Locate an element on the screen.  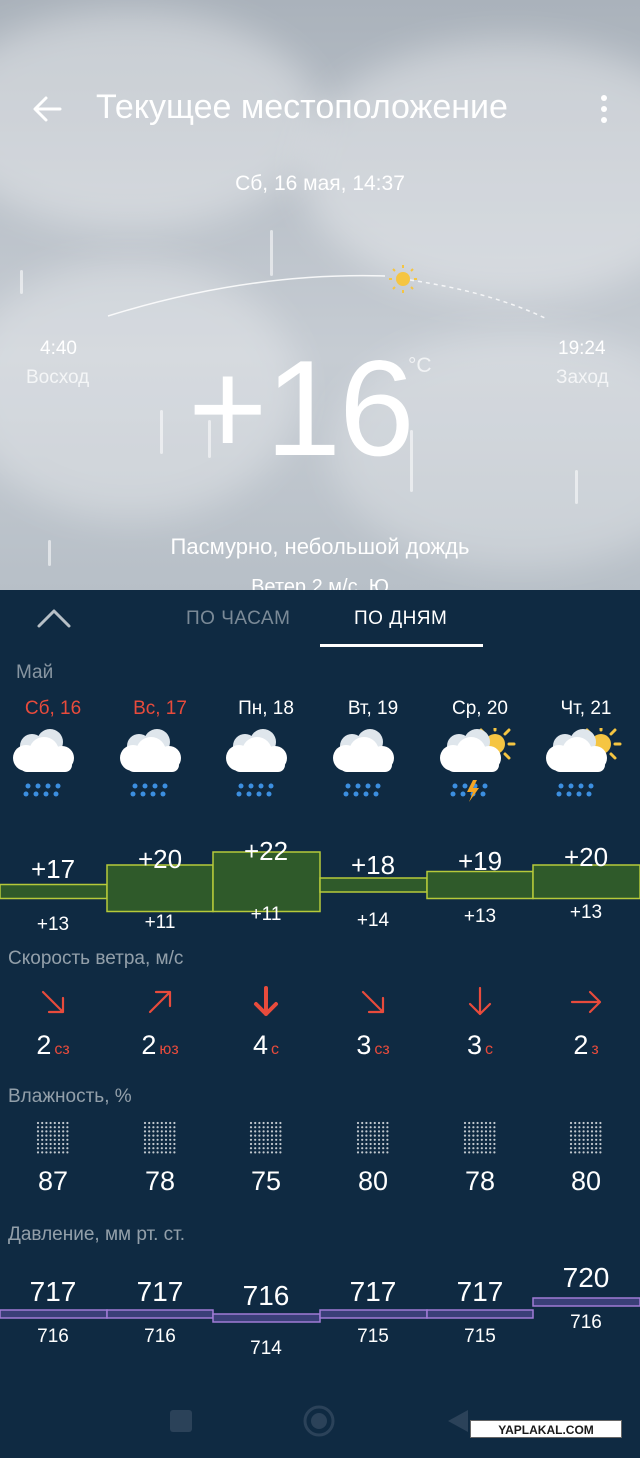
temperature-unit: °C is located at coordinates (420, 365).